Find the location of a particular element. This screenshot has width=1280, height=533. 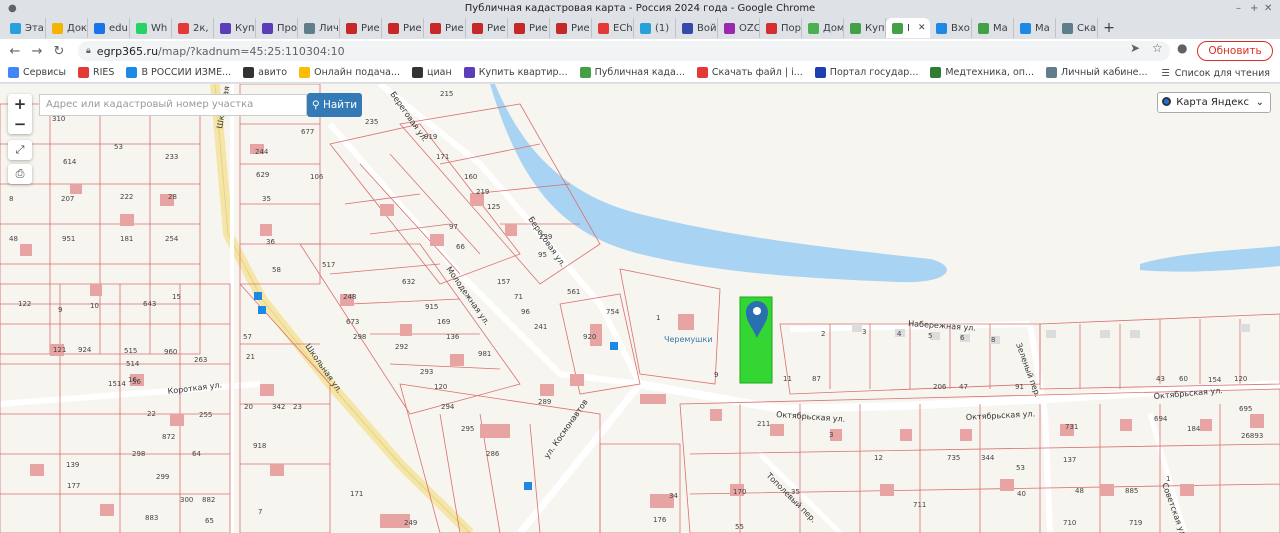

parcel-number: 96 is located at coordinates (525, 312).